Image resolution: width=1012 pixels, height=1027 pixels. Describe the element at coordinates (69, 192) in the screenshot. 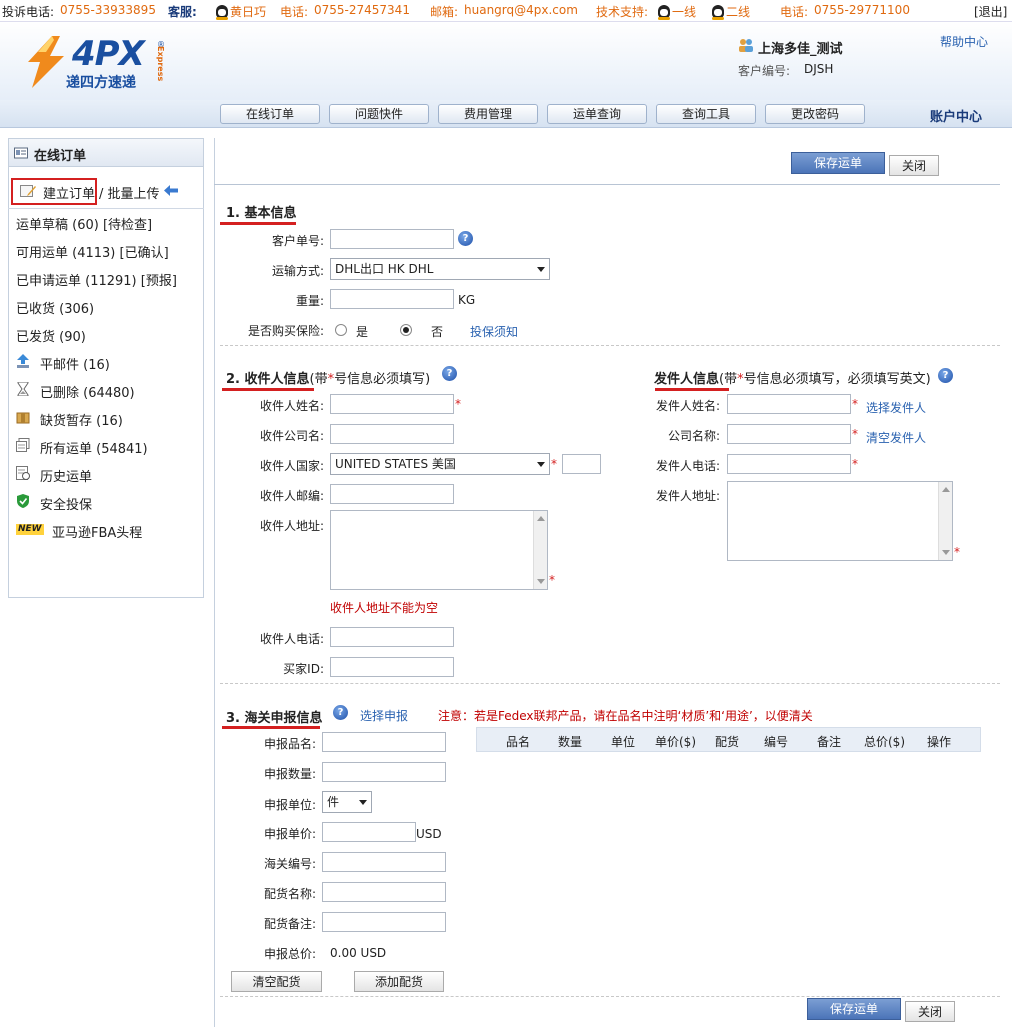

I see `create-order-label: 建立订单` at that location.